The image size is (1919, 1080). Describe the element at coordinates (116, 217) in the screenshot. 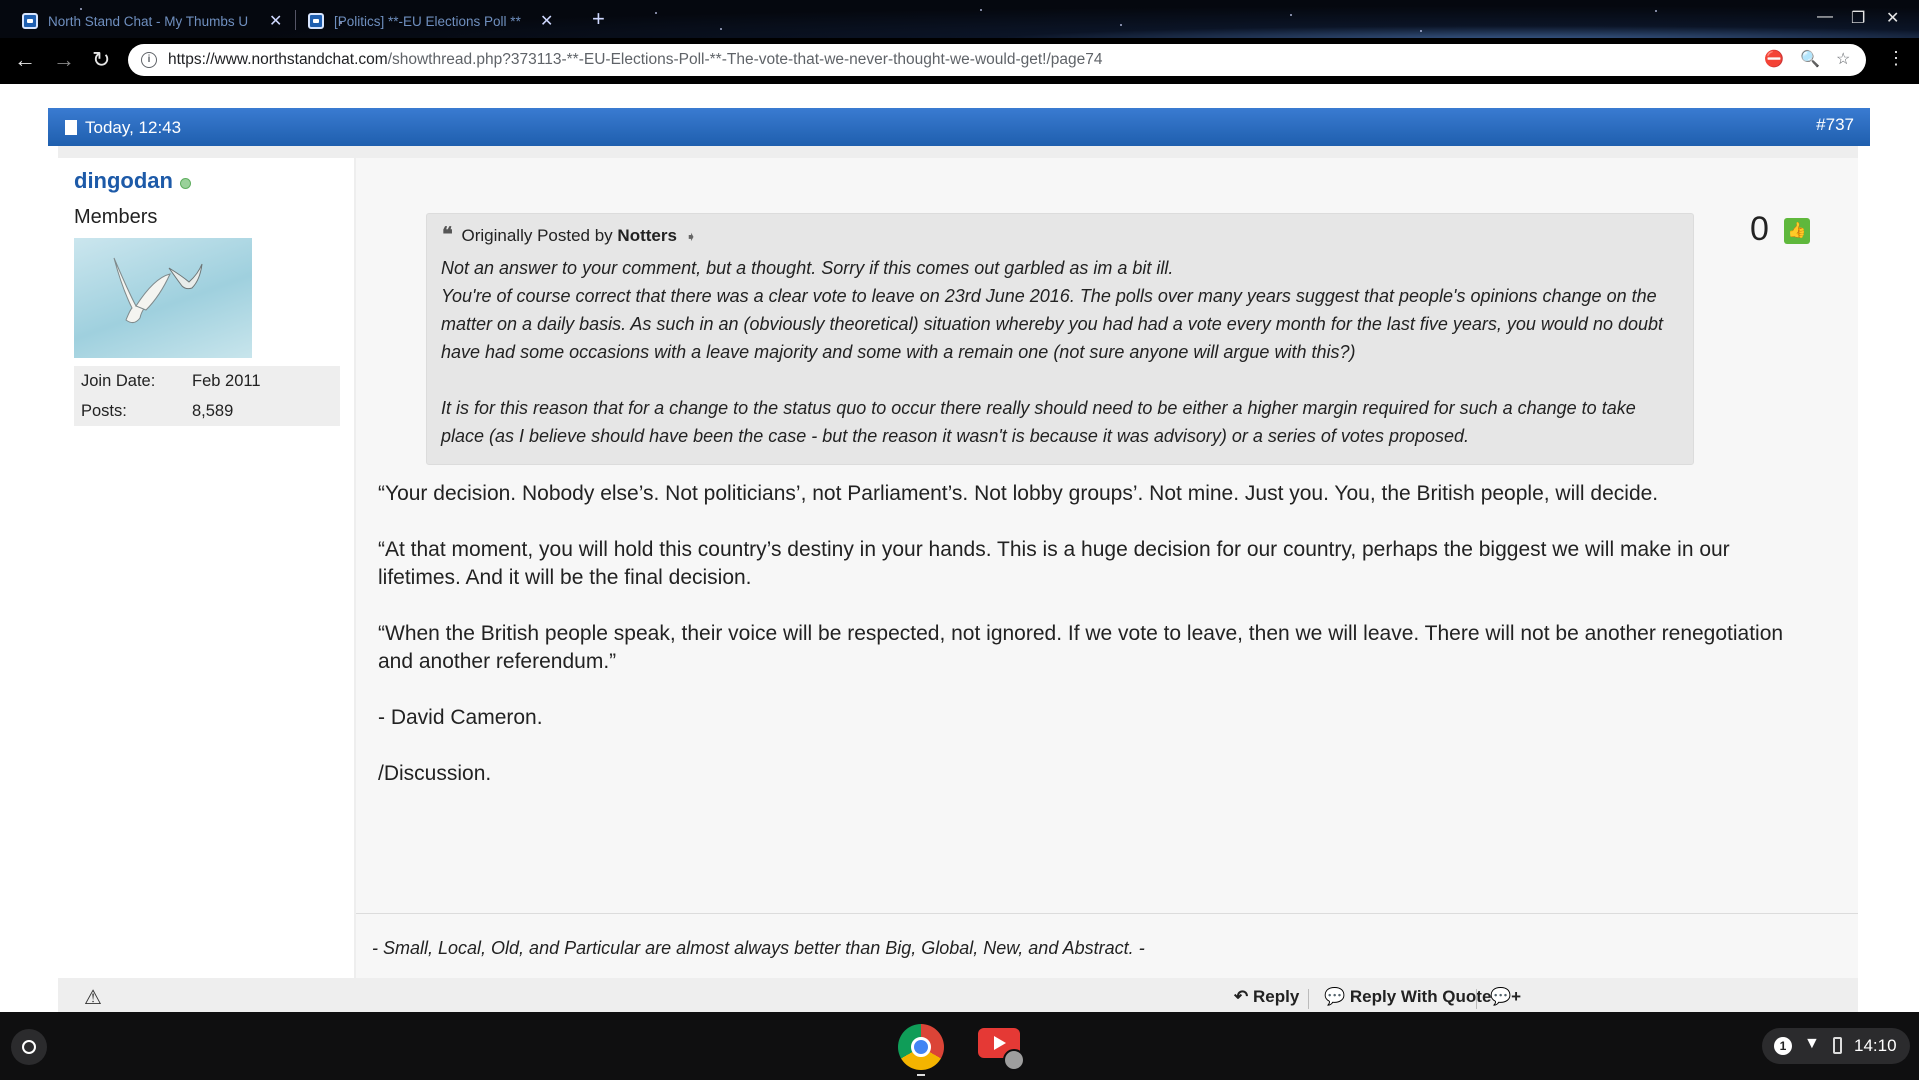

I see `user-title: Members` at that location.